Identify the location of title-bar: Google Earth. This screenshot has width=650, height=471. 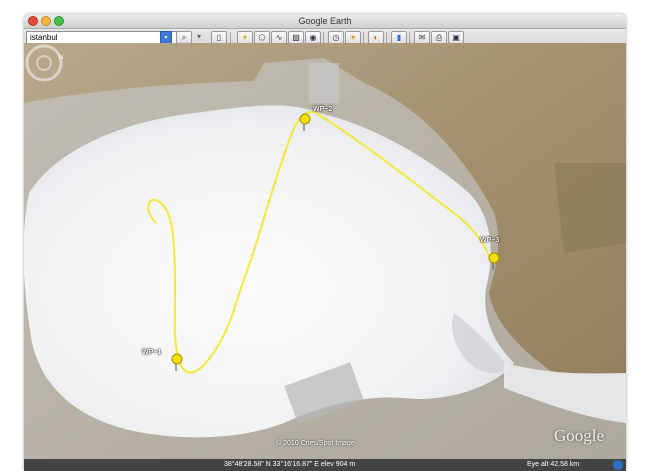
(325, 21).